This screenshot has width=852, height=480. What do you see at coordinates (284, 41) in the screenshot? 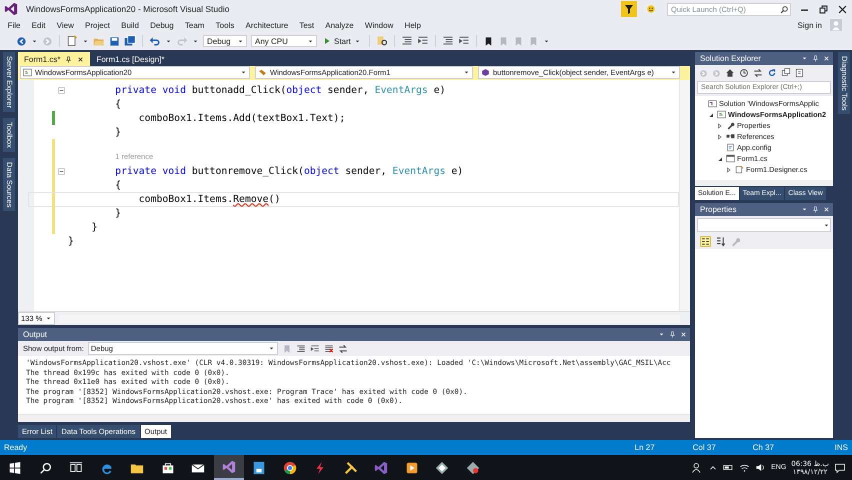
I see `platform-dropdown: Any CPU` at bounding box center [284, 41].